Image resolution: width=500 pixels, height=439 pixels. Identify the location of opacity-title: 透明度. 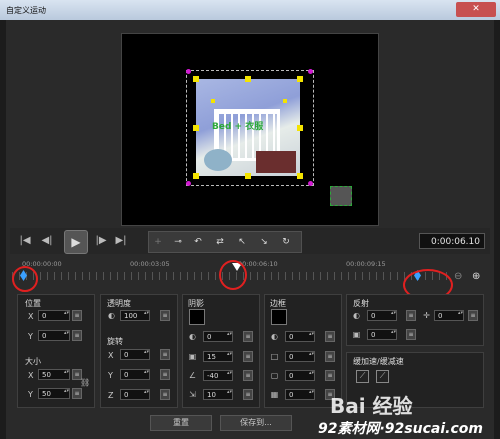
(119, 303).